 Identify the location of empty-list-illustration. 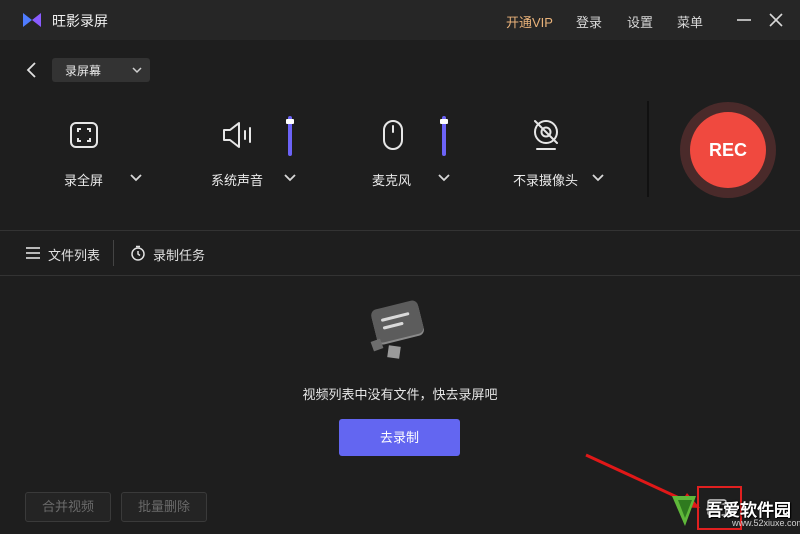
(397, 329).